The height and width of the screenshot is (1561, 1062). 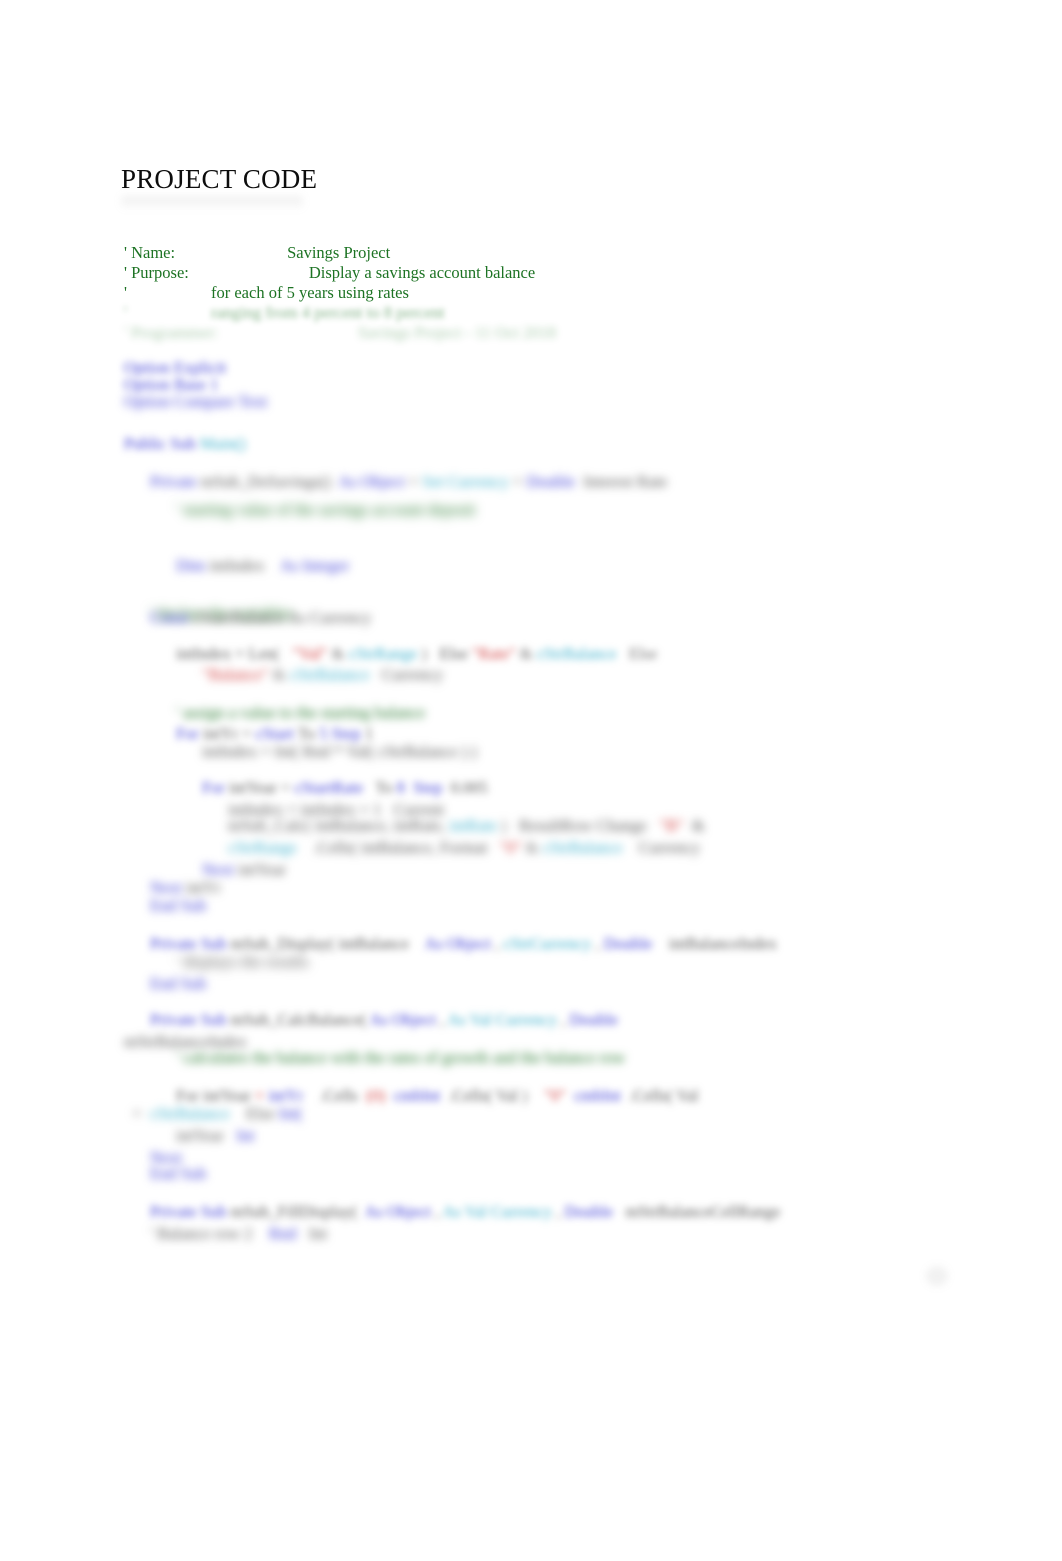 I want to click on code-token-pun: ), so click(x=503, y=825).